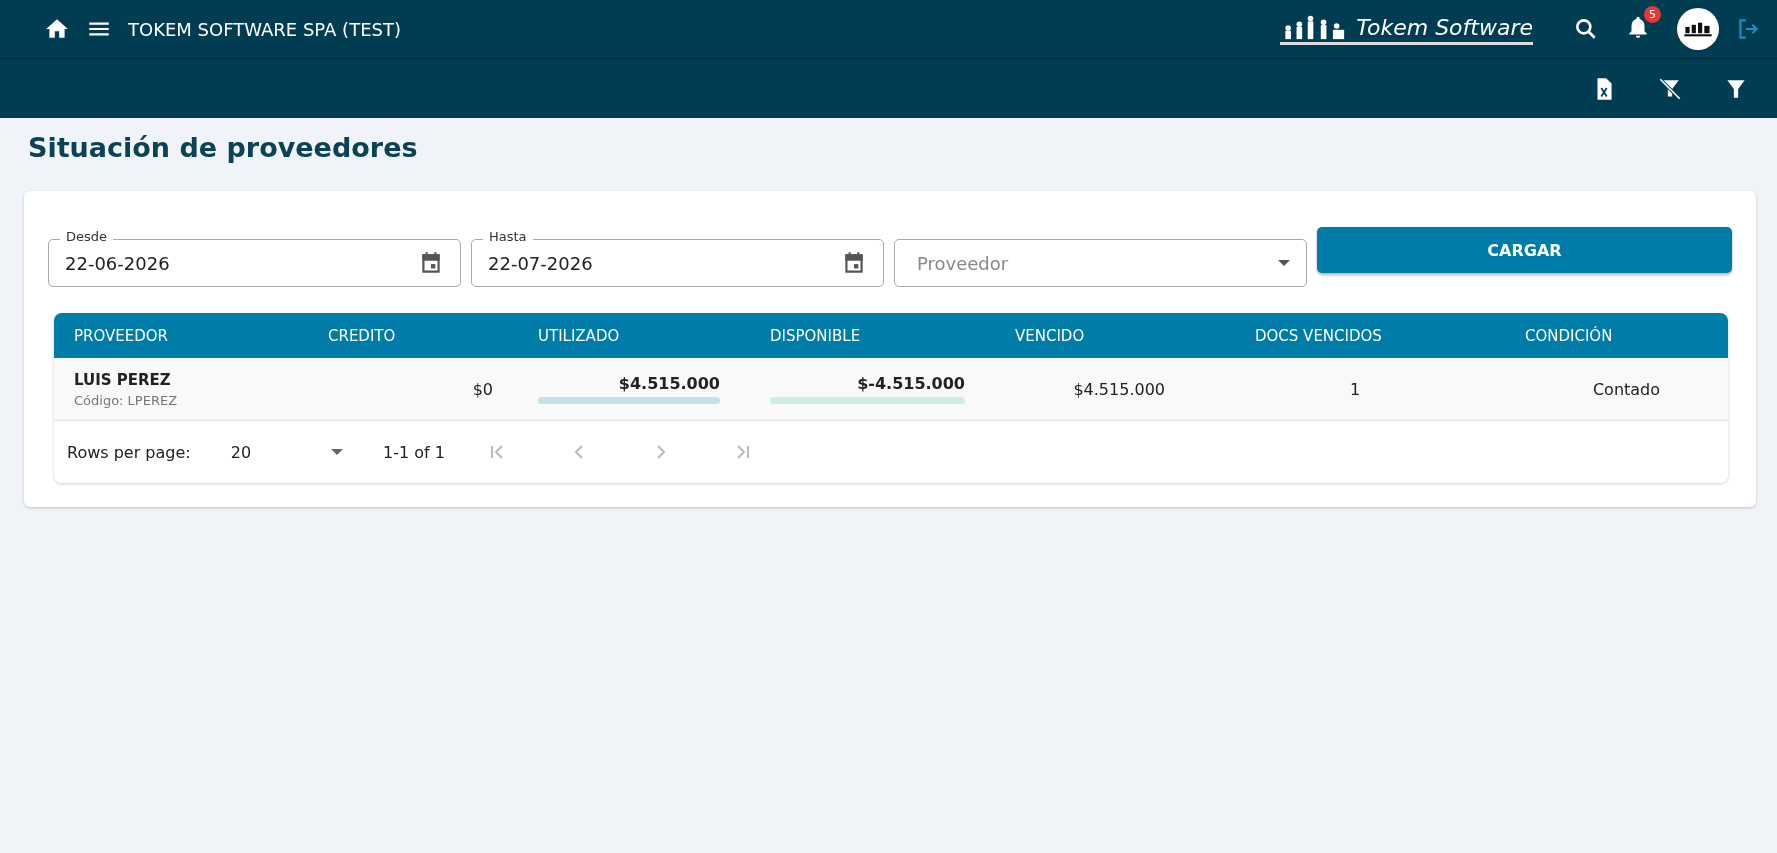  Describe the element at coordinates (1698, 29) in the screenshot. I see `avatar` at that location.